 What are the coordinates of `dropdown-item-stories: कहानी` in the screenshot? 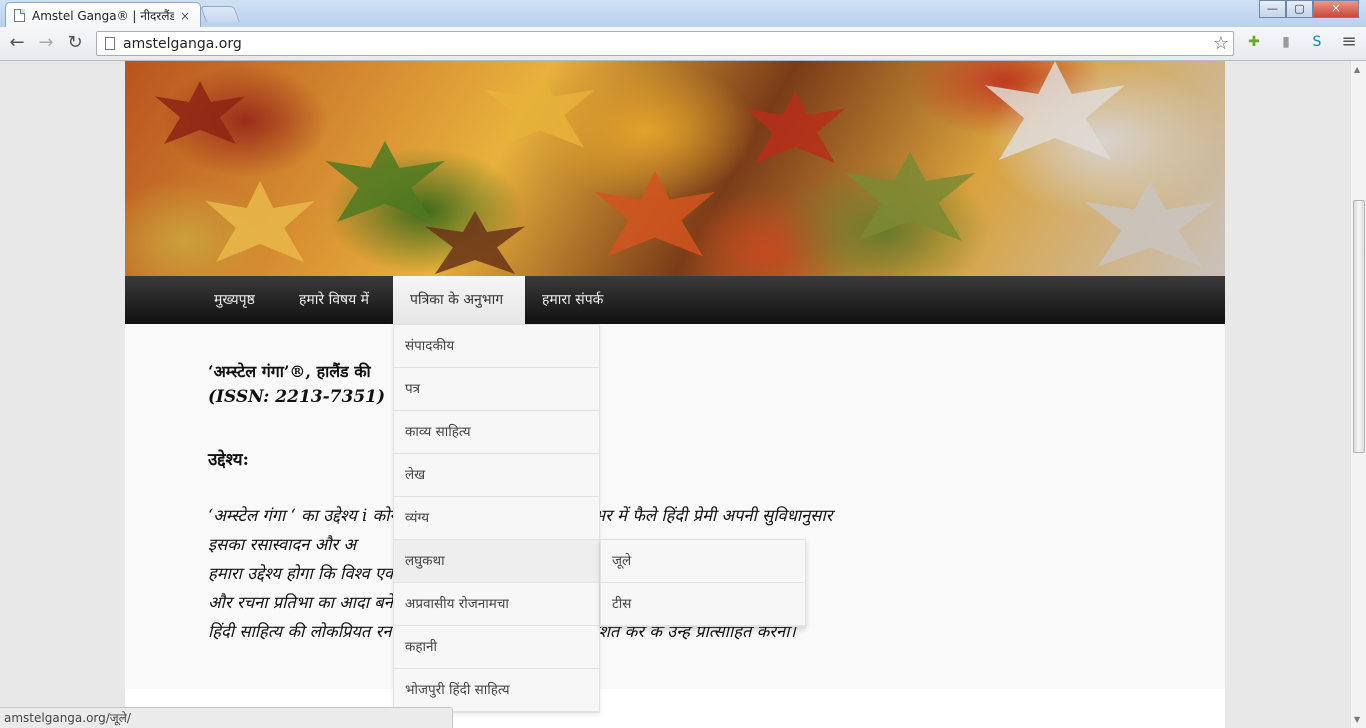 It's located at (496, 647).